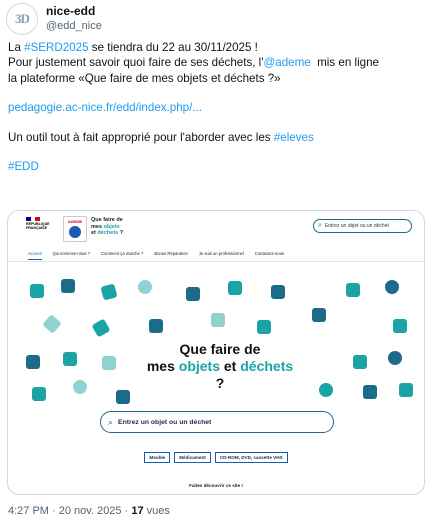 This screenshot has height=526, width=432. What do you see at coordinates (319, 315) in the screenshot?
I see `spray-bottle-icon` at bounding box center [319, 315].